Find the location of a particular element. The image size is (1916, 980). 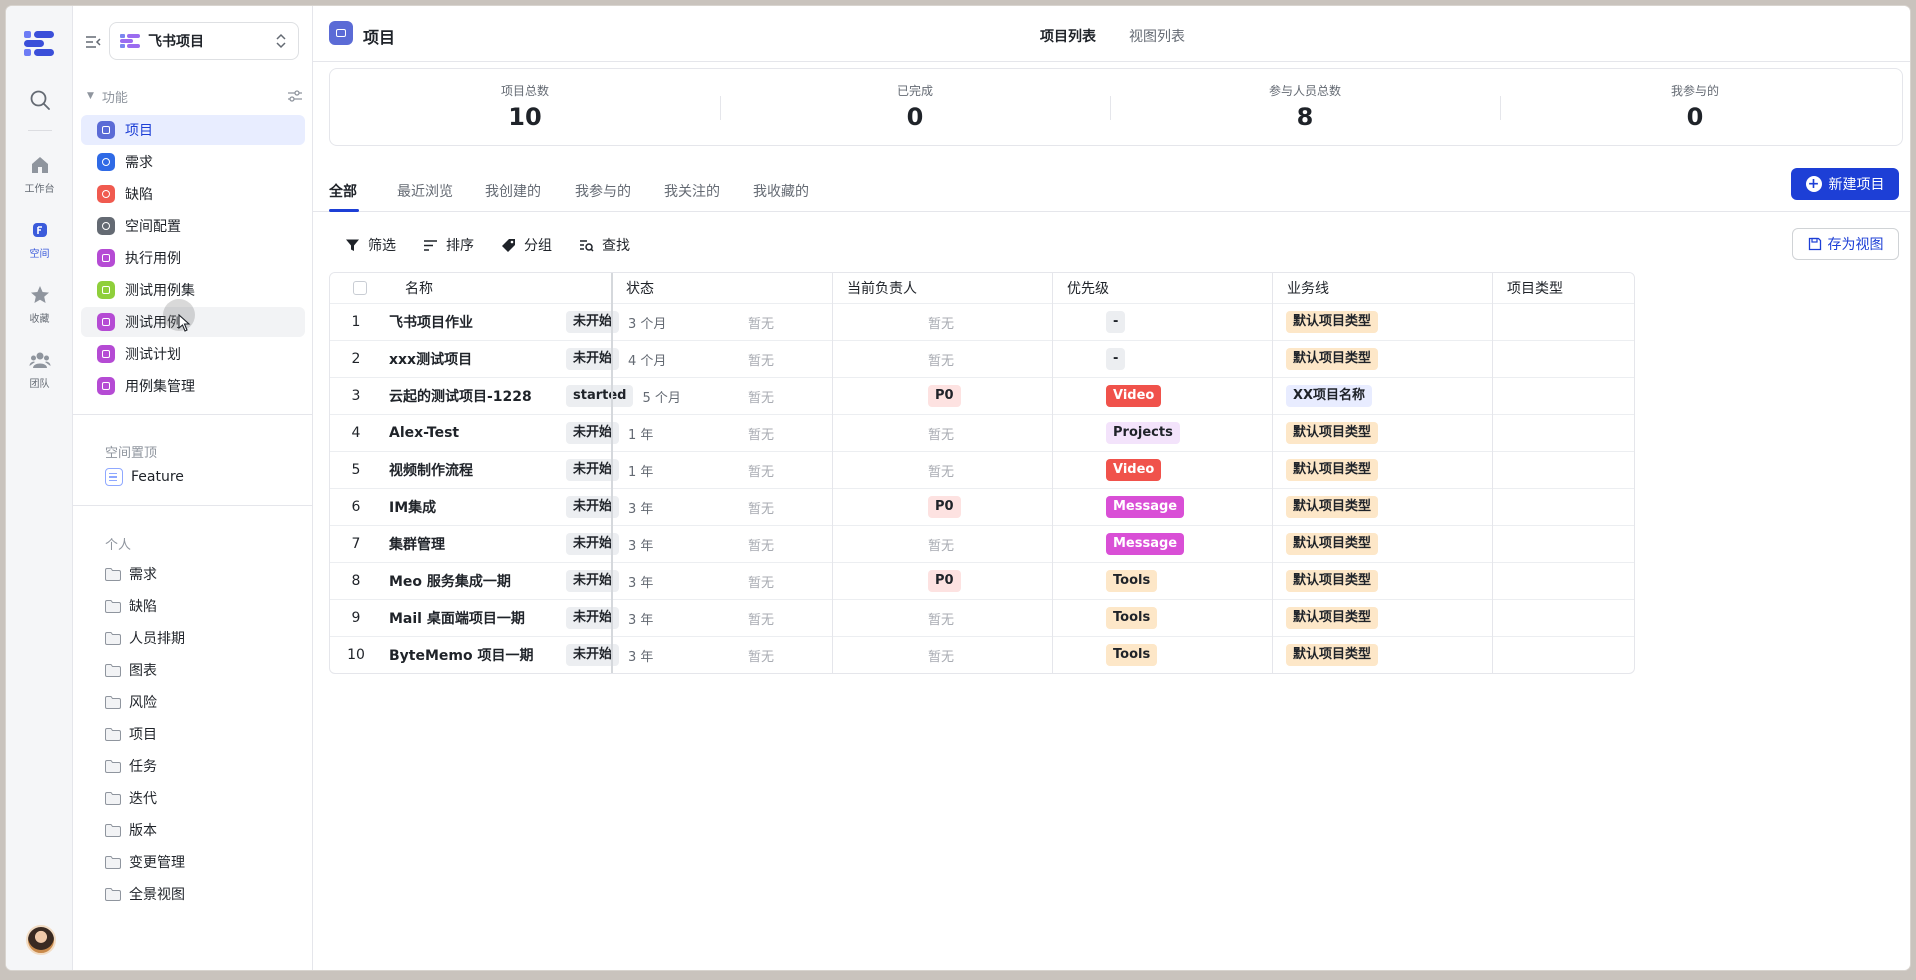

project-name: Meo 服务集成一期 is located at coordinates (450, 581).